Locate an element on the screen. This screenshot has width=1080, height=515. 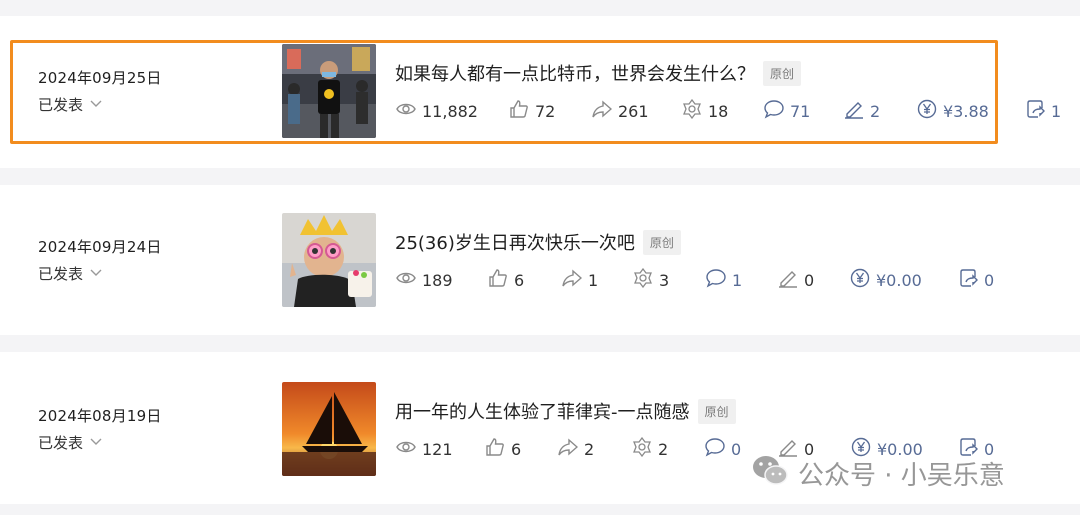
forwards-stat: 1 is located at coordinates (1043, 111).